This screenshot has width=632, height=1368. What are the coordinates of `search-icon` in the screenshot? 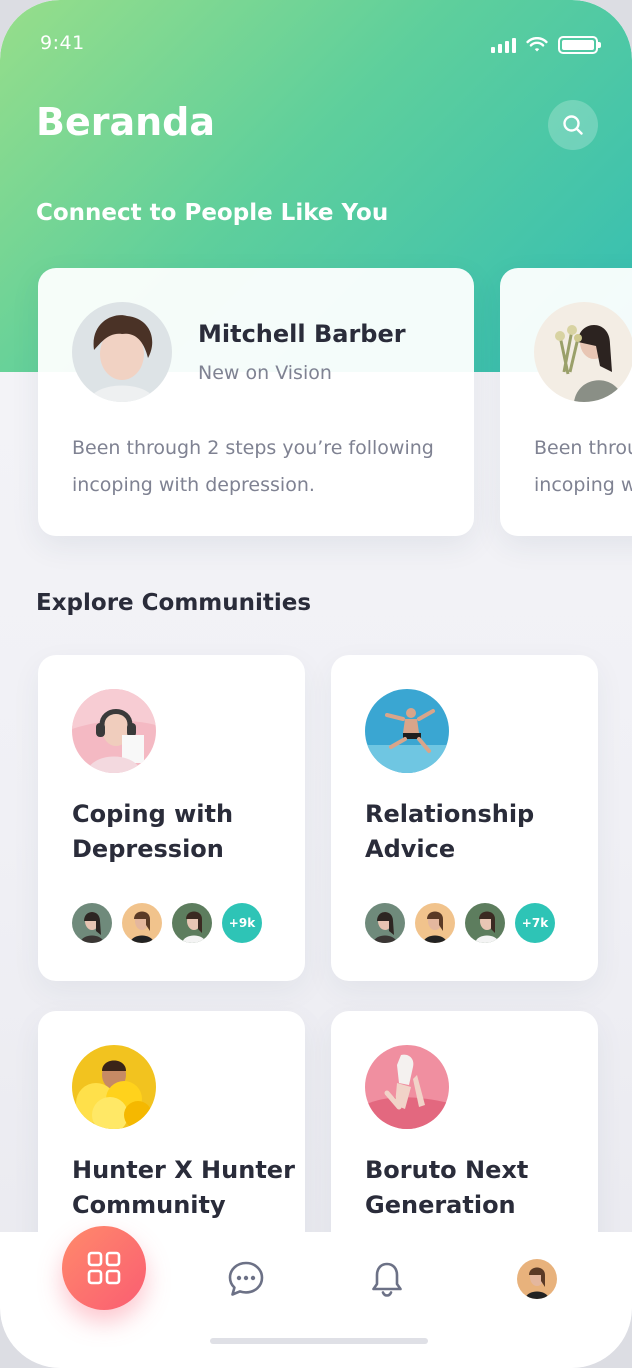 It's located at (573, 125).